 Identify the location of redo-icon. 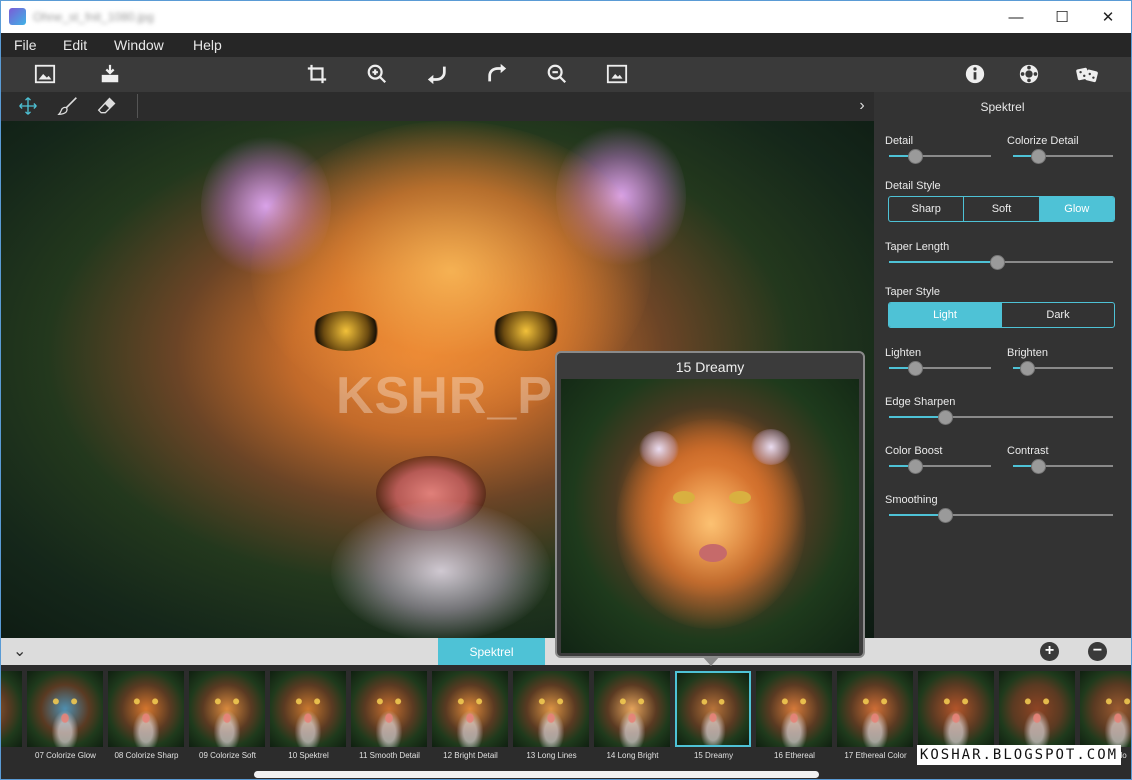
(497, 74).